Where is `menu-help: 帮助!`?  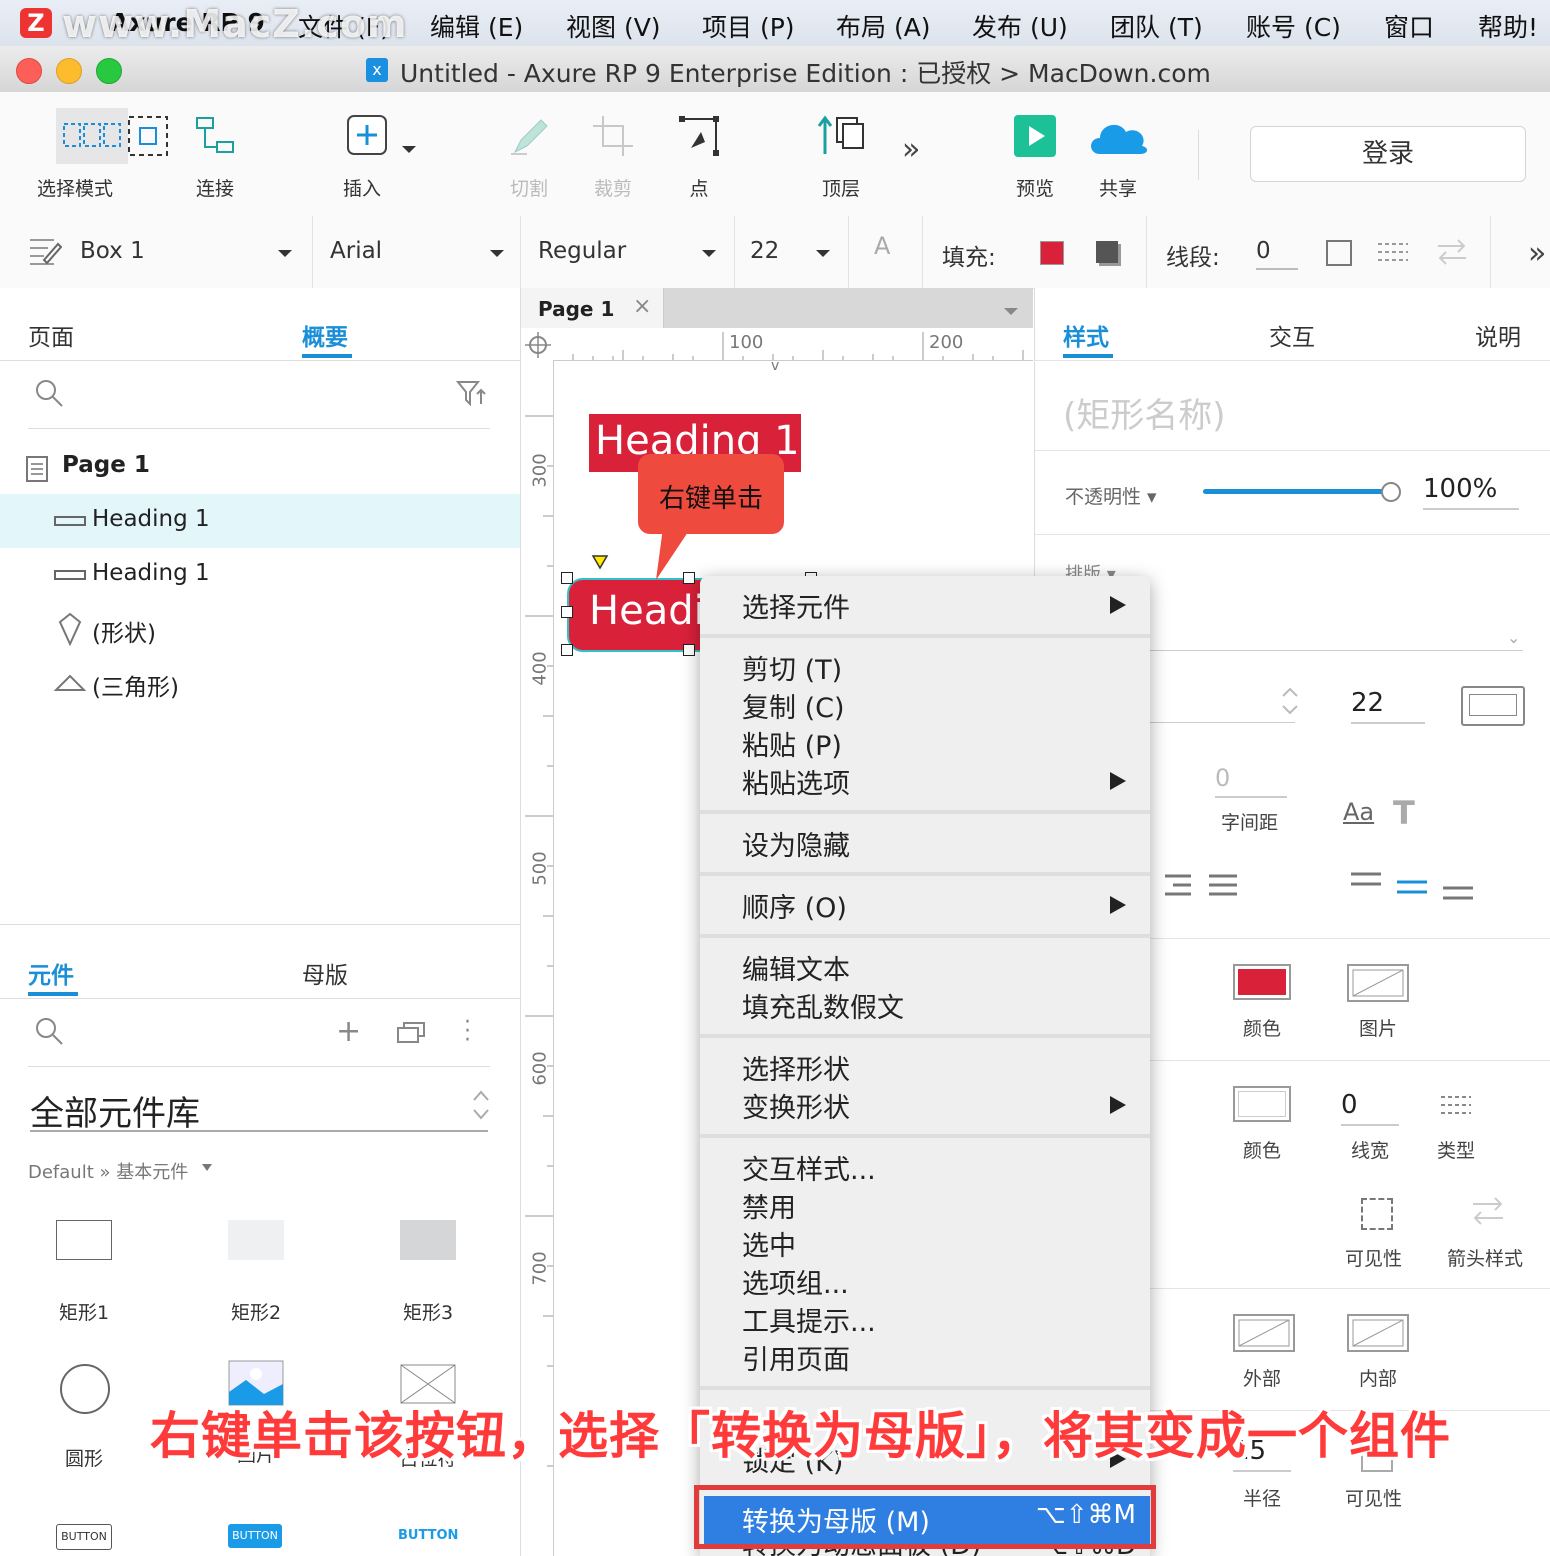 menu-help: 帮助! is located at coordinates (1508, 26).